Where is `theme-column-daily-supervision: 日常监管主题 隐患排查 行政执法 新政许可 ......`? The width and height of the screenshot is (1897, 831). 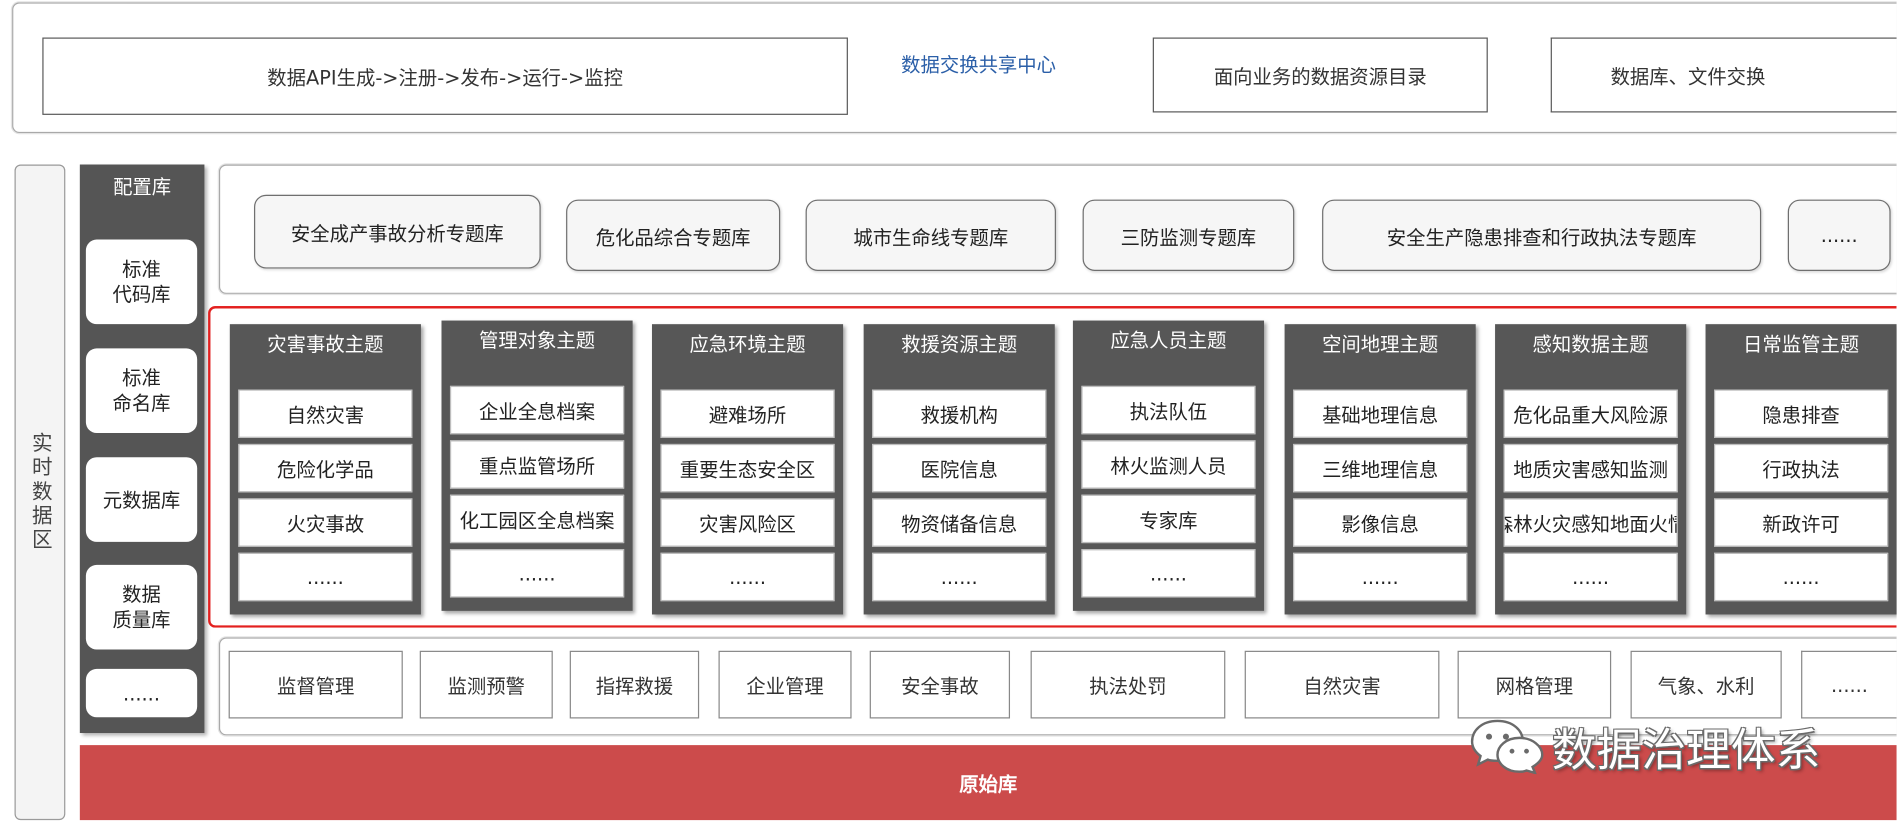
theme-column-daily-supervision: 日常监管主题 隐患排查 行政执法 新政许可 ...... is located at coordinates (1801, 469).